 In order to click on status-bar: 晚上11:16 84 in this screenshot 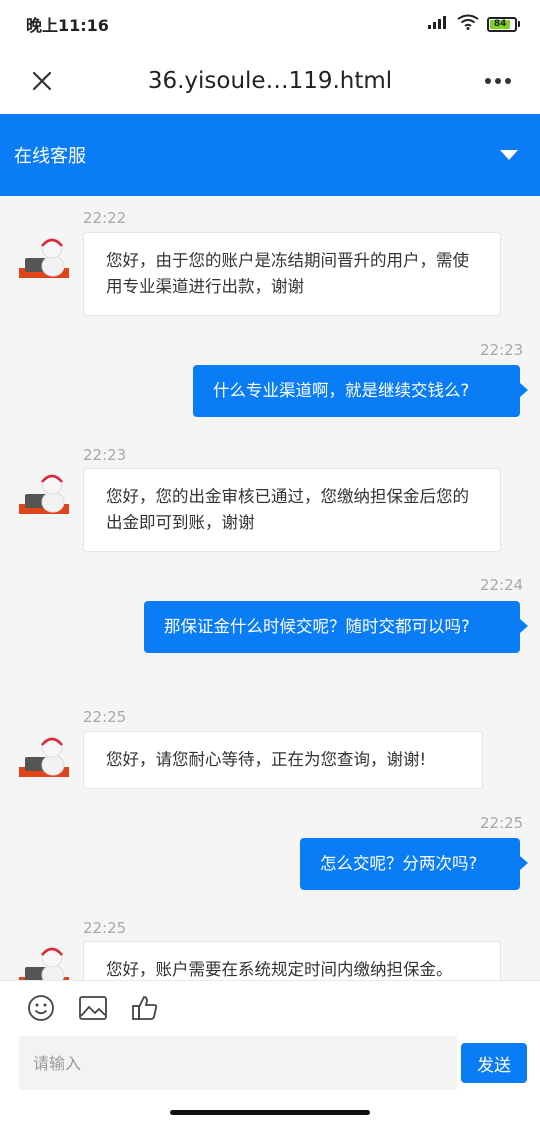, I will do `click(270, 24)`.